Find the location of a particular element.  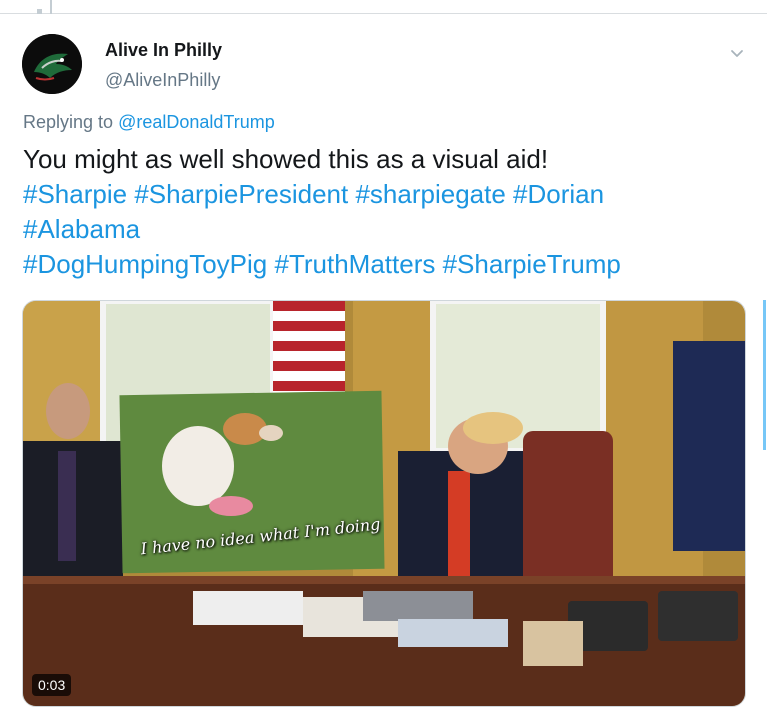

chevron-down-icon is located at coordinates (737, 53).